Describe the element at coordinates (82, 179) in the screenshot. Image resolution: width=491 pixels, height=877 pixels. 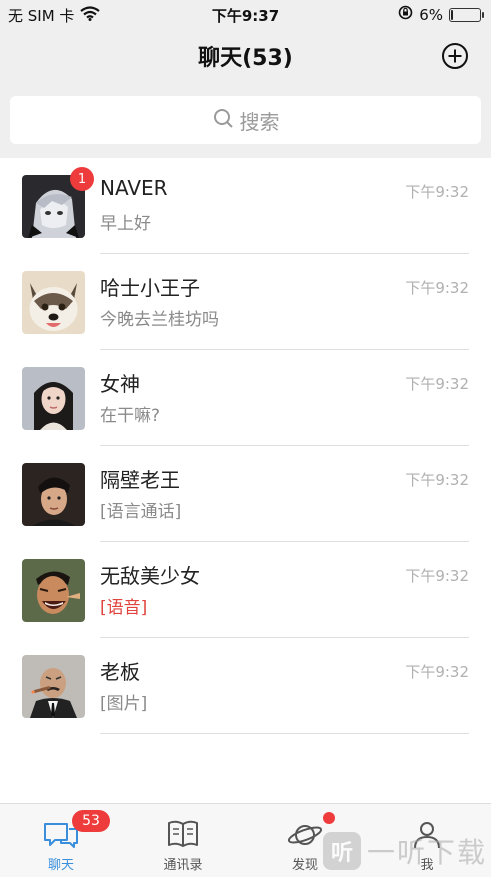
I see `unread-badge: 1` at that location.